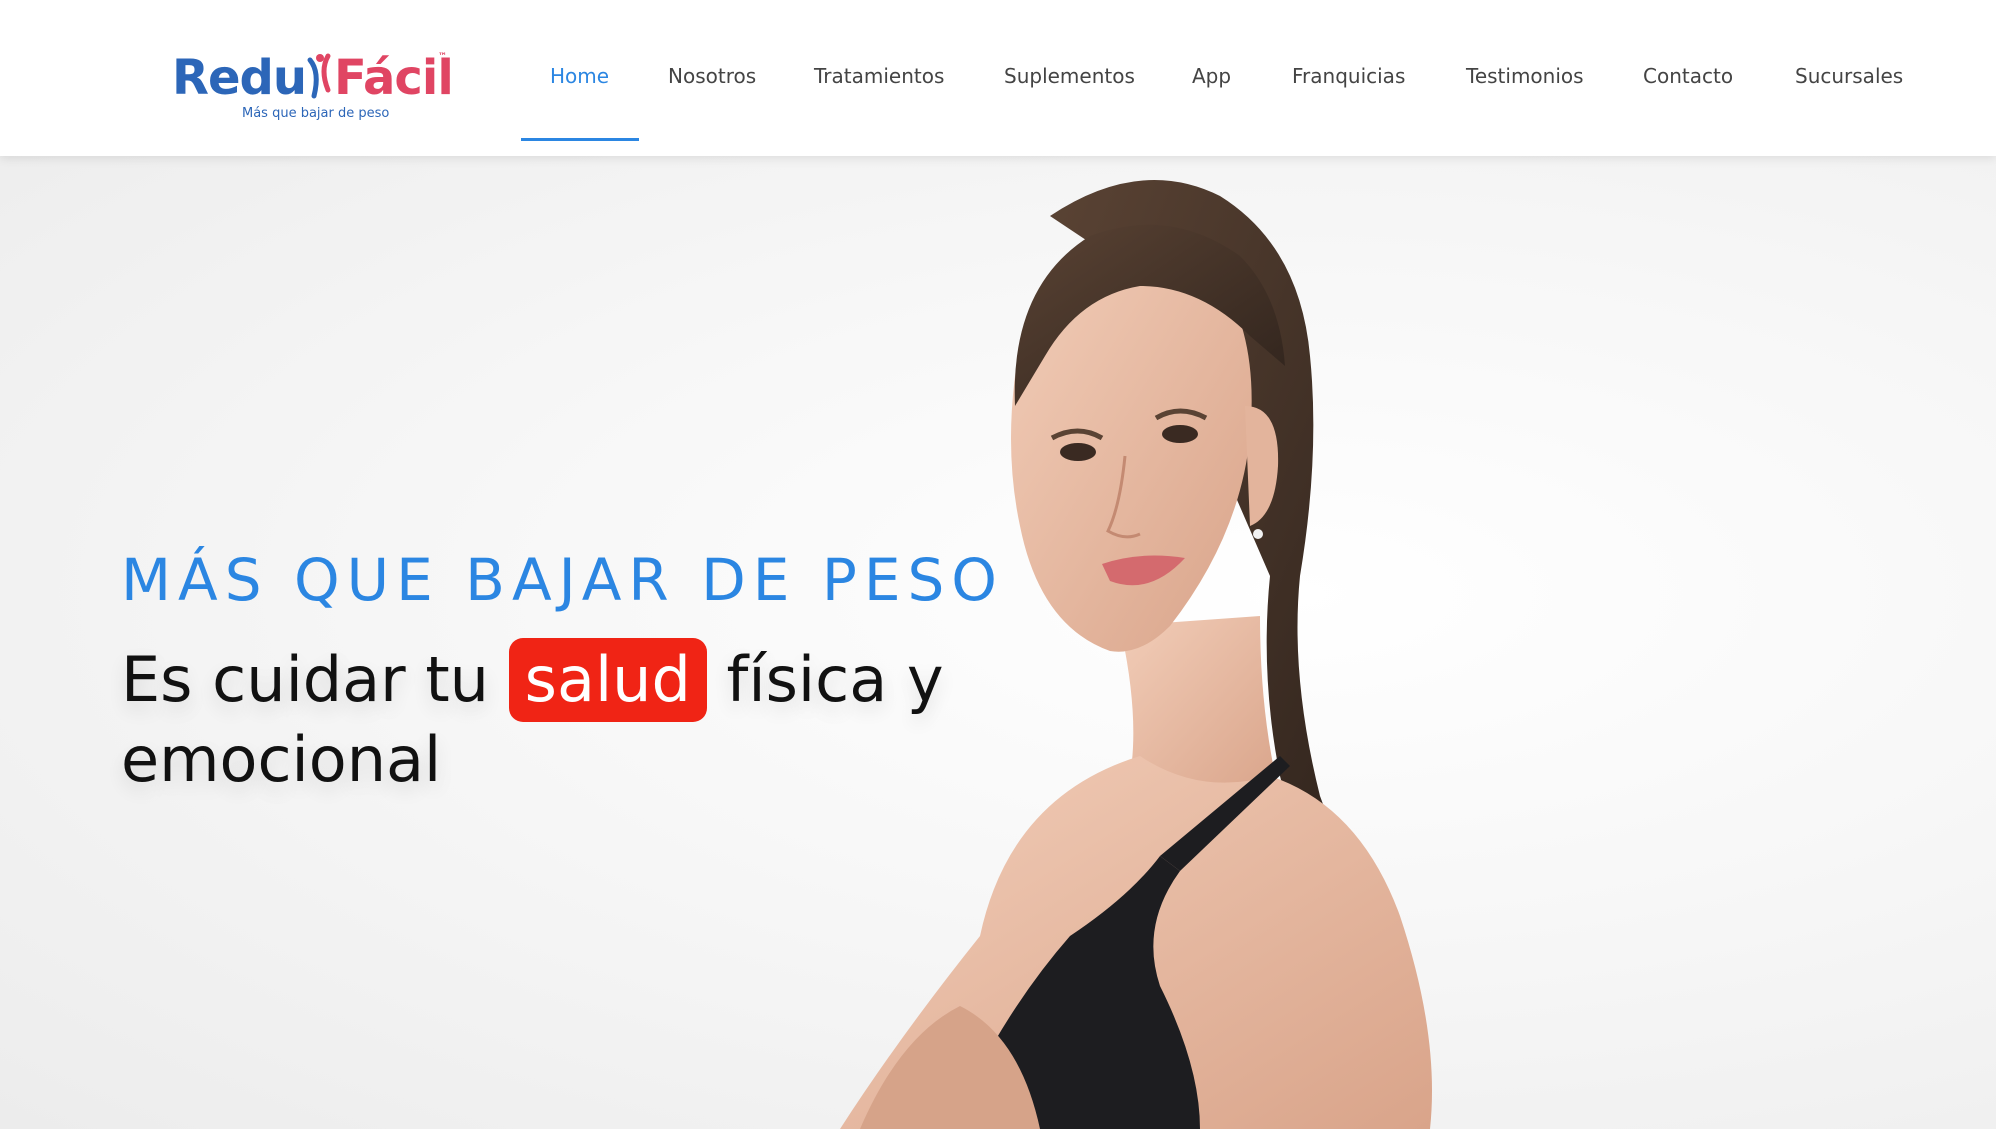  What do you see at coordinates (825, 679) in the screenshot?
I see `hero-headline-text-after: física y` at bounding box center [825, 679].